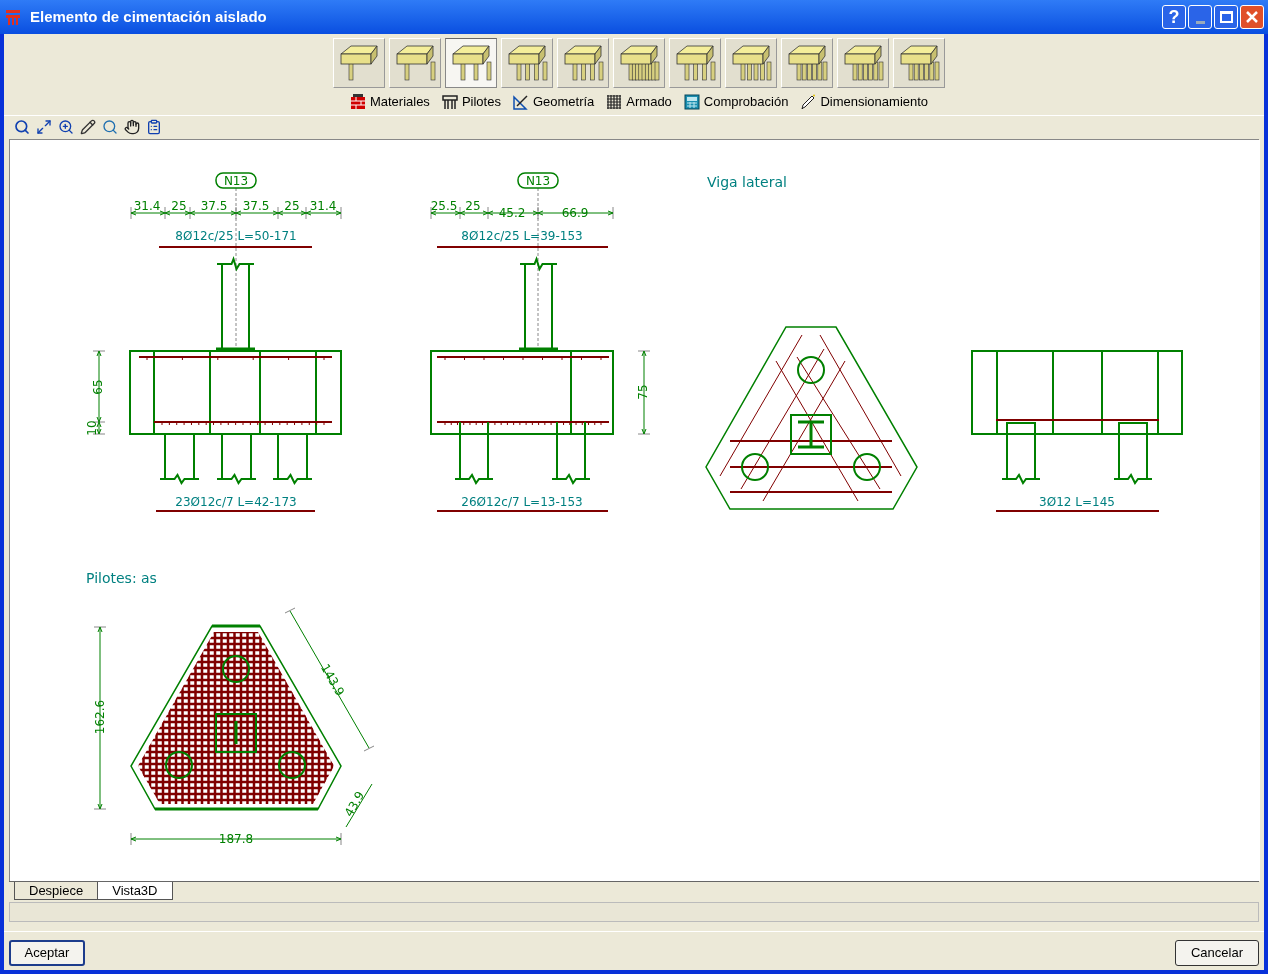  Describe the element at coordinates (1226, 17) in the screenshot. I see `maximize-button` at that location.